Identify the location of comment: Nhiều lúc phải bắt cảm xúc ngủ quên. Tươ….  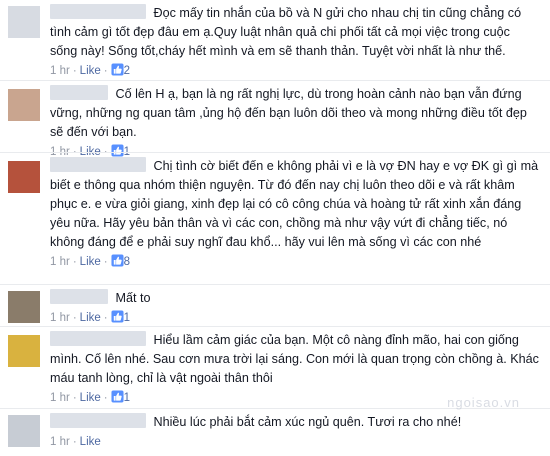
(275, 432).